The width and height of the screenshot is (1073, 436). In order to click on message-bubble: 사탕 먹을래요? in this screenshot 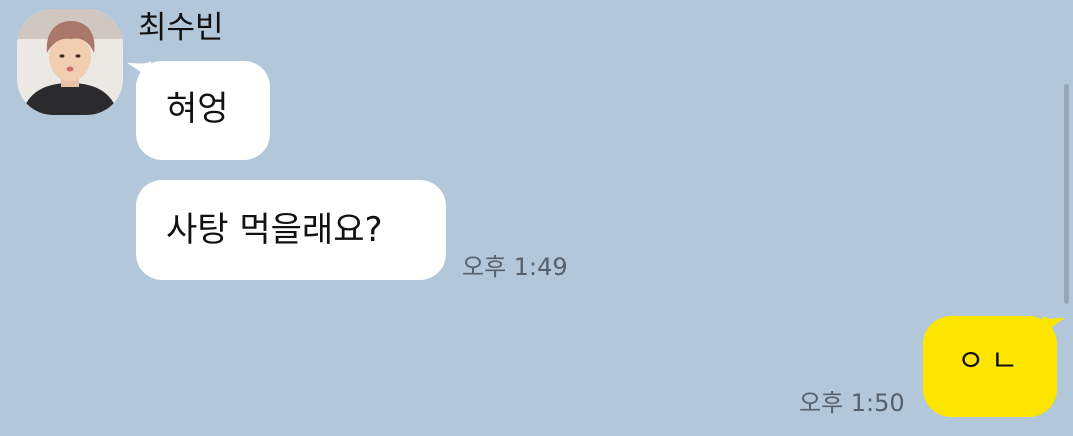, I will do `click(291, 230)`.